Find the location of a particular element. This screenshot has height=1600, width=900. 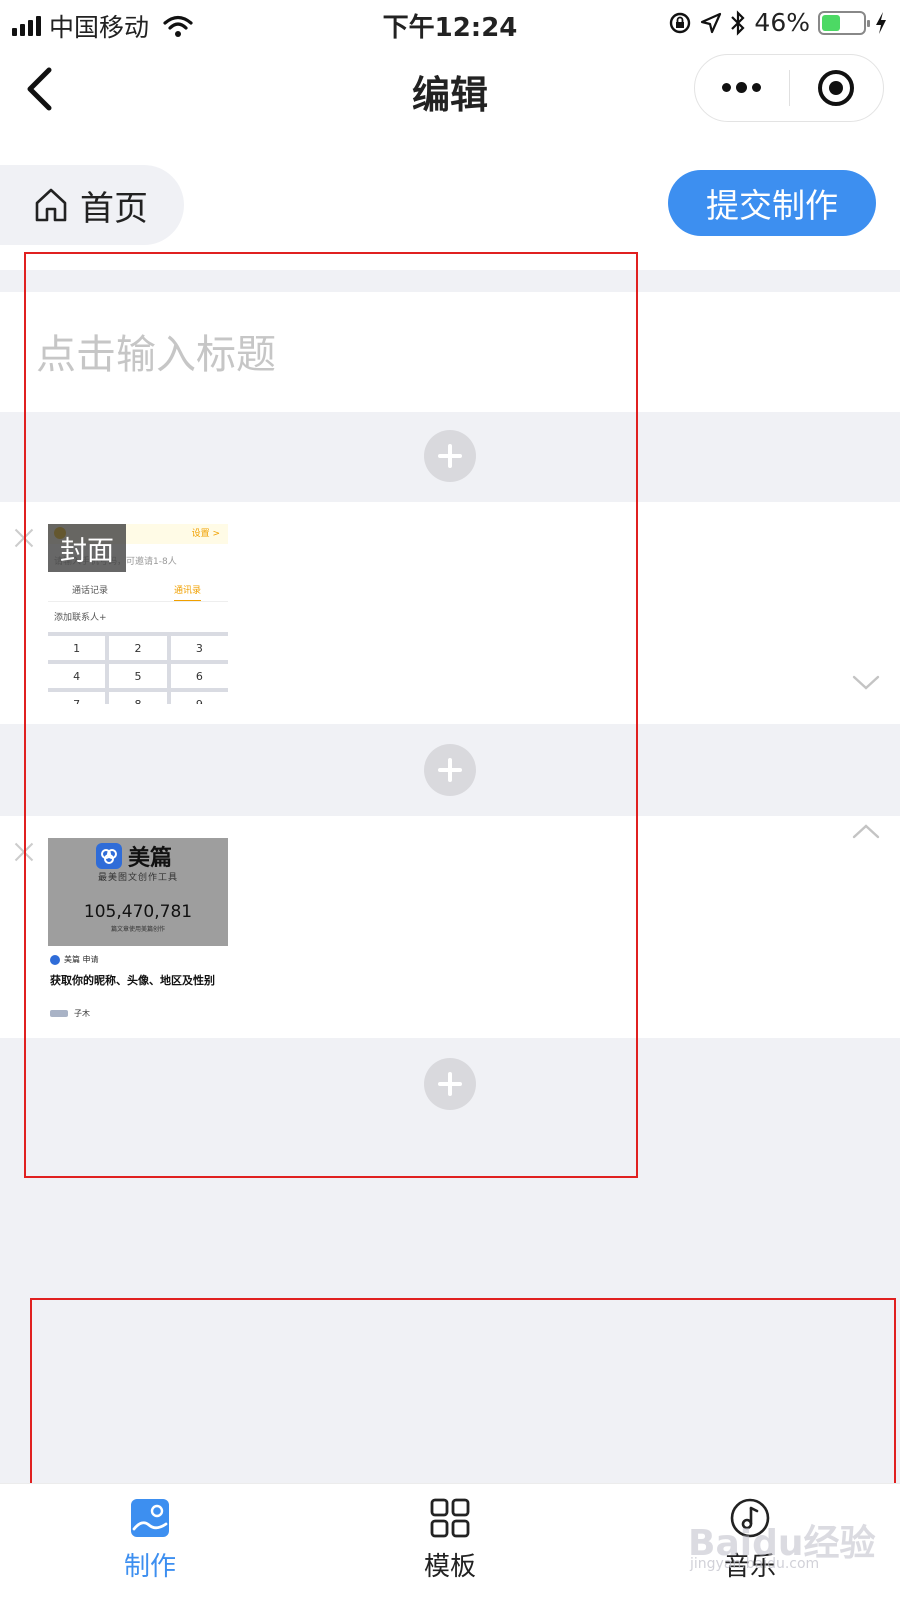

chevron-down-icon is located at coordinates (866, 682).